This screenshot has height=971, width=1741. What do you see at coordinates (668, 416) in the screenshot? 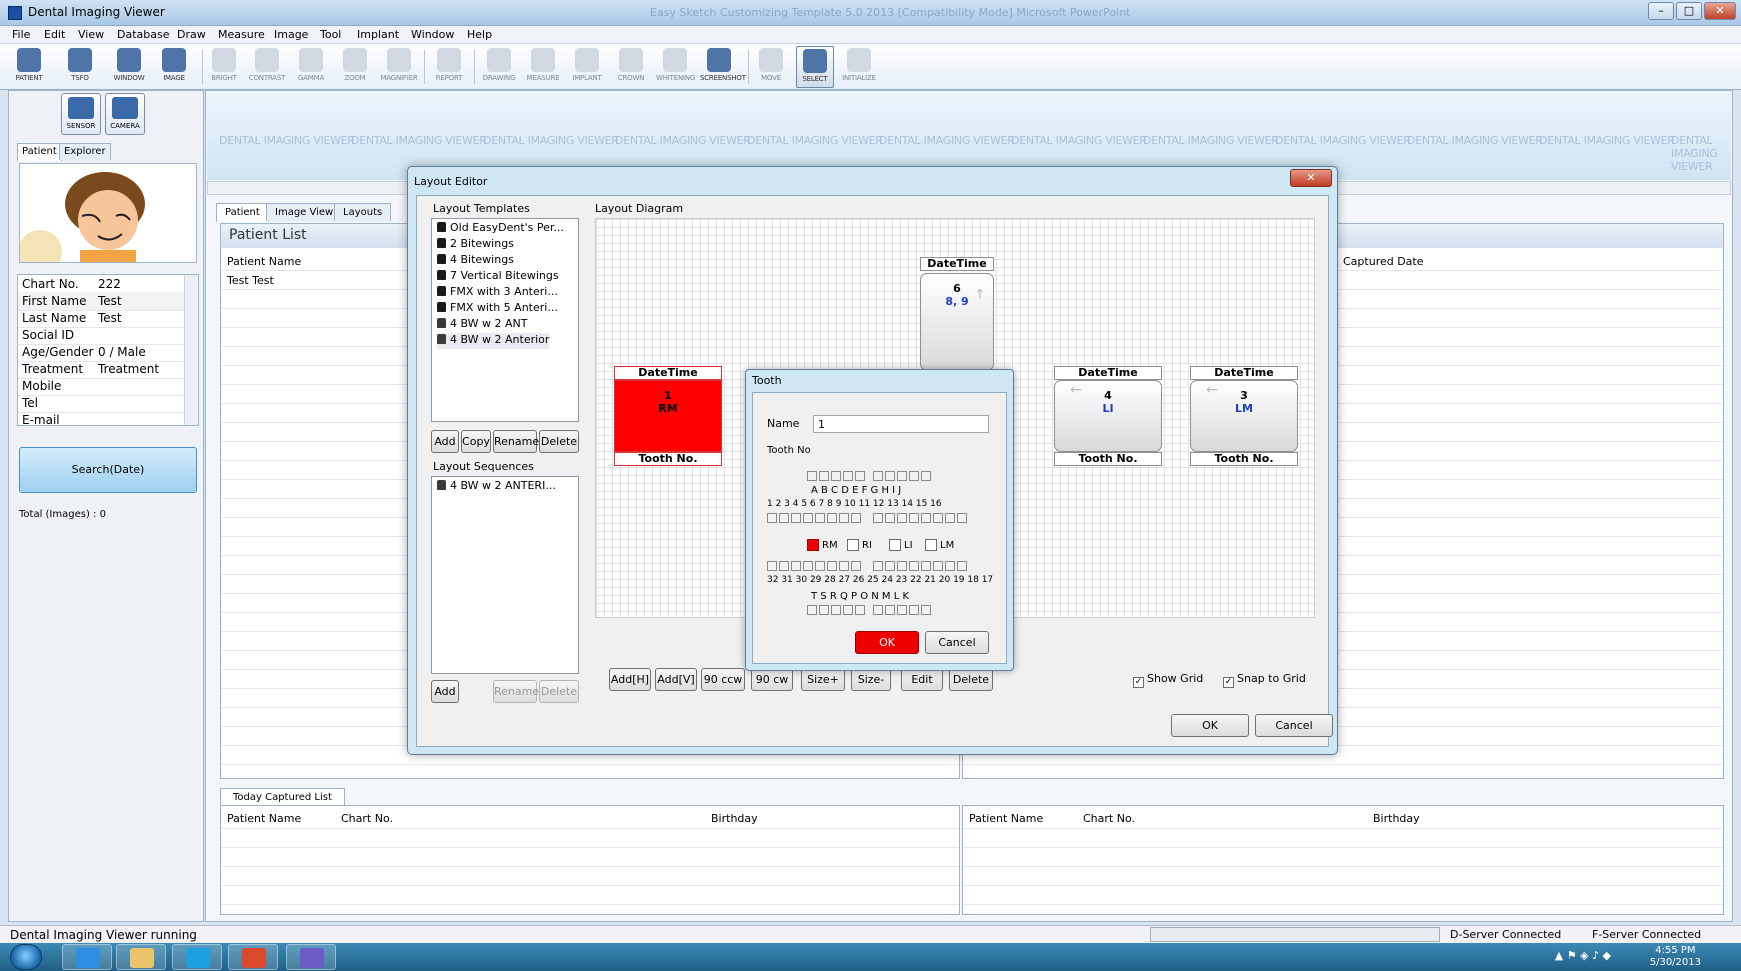
I see `layout-slot-1-selected: DateTime 1 RM Tooth No.` at bounding box center [668, 416].